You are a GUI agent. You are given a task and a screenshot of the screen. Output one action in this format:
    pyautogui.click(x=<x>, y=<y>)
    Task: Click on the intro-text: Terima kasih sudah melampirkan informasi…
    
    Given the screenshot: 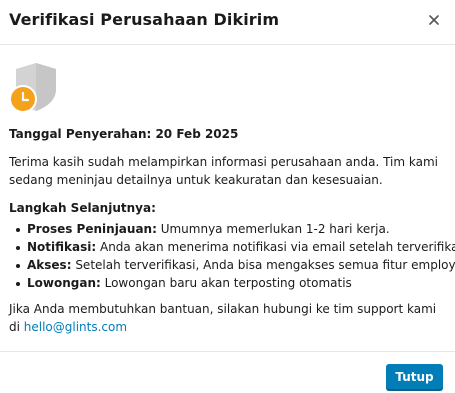 What is the action you would take?
    pyautogui.click(x=224, y=171)
    